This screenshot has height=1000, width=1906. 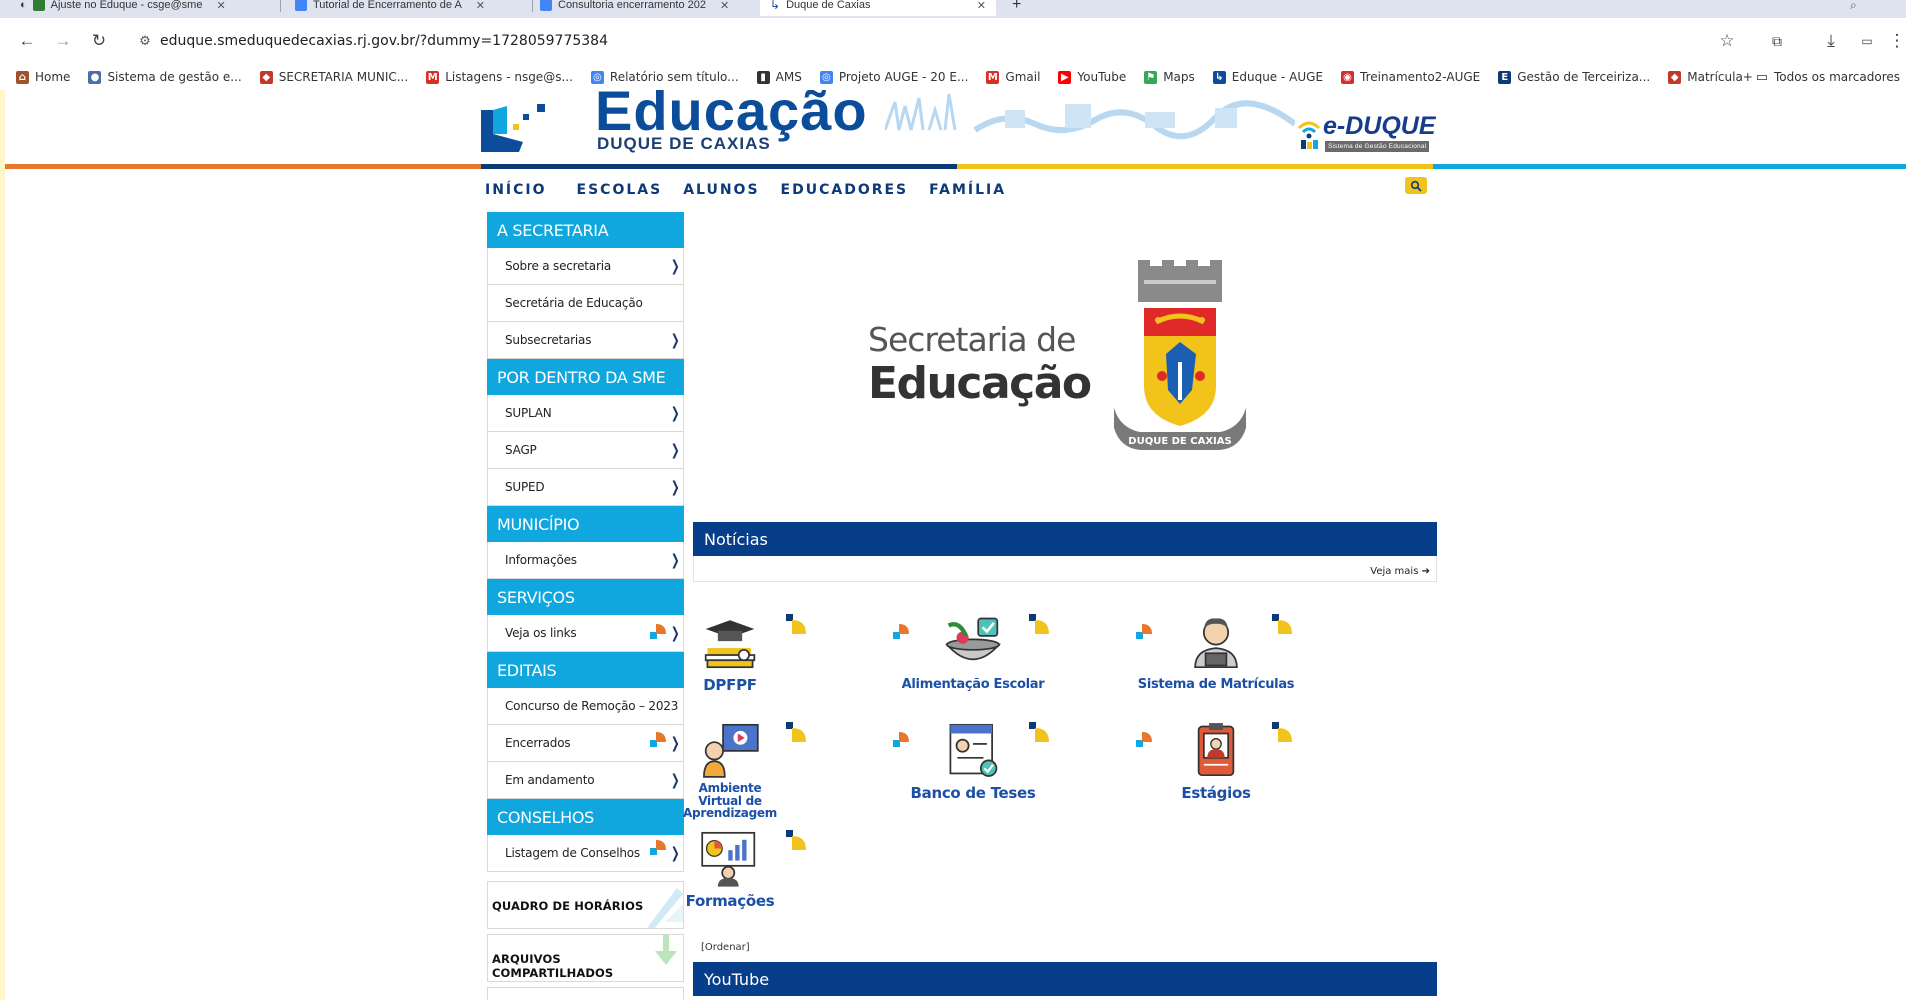 I want to click on bookmark-item: ⌂ Home, so click(x=43, y=77).